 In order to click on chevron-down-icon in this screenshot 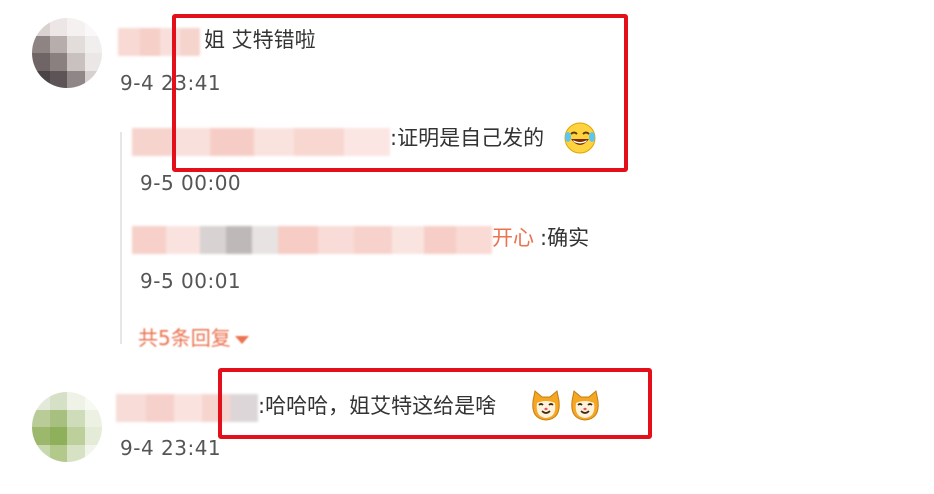, I will do `click(241, 339)`.